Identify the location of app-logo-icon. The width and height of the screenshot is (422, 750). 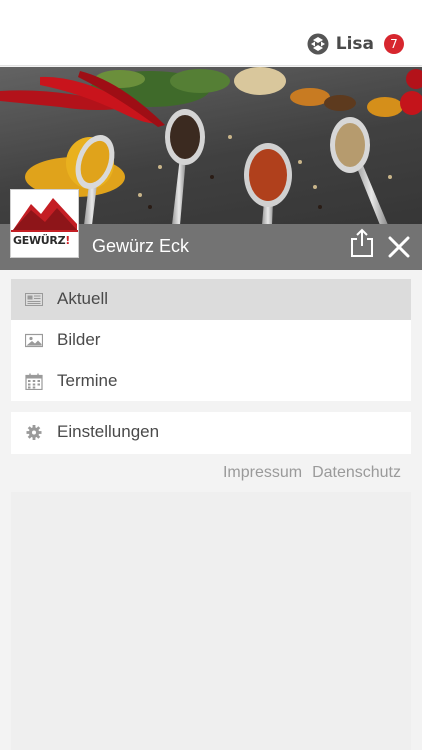
(318, 44).